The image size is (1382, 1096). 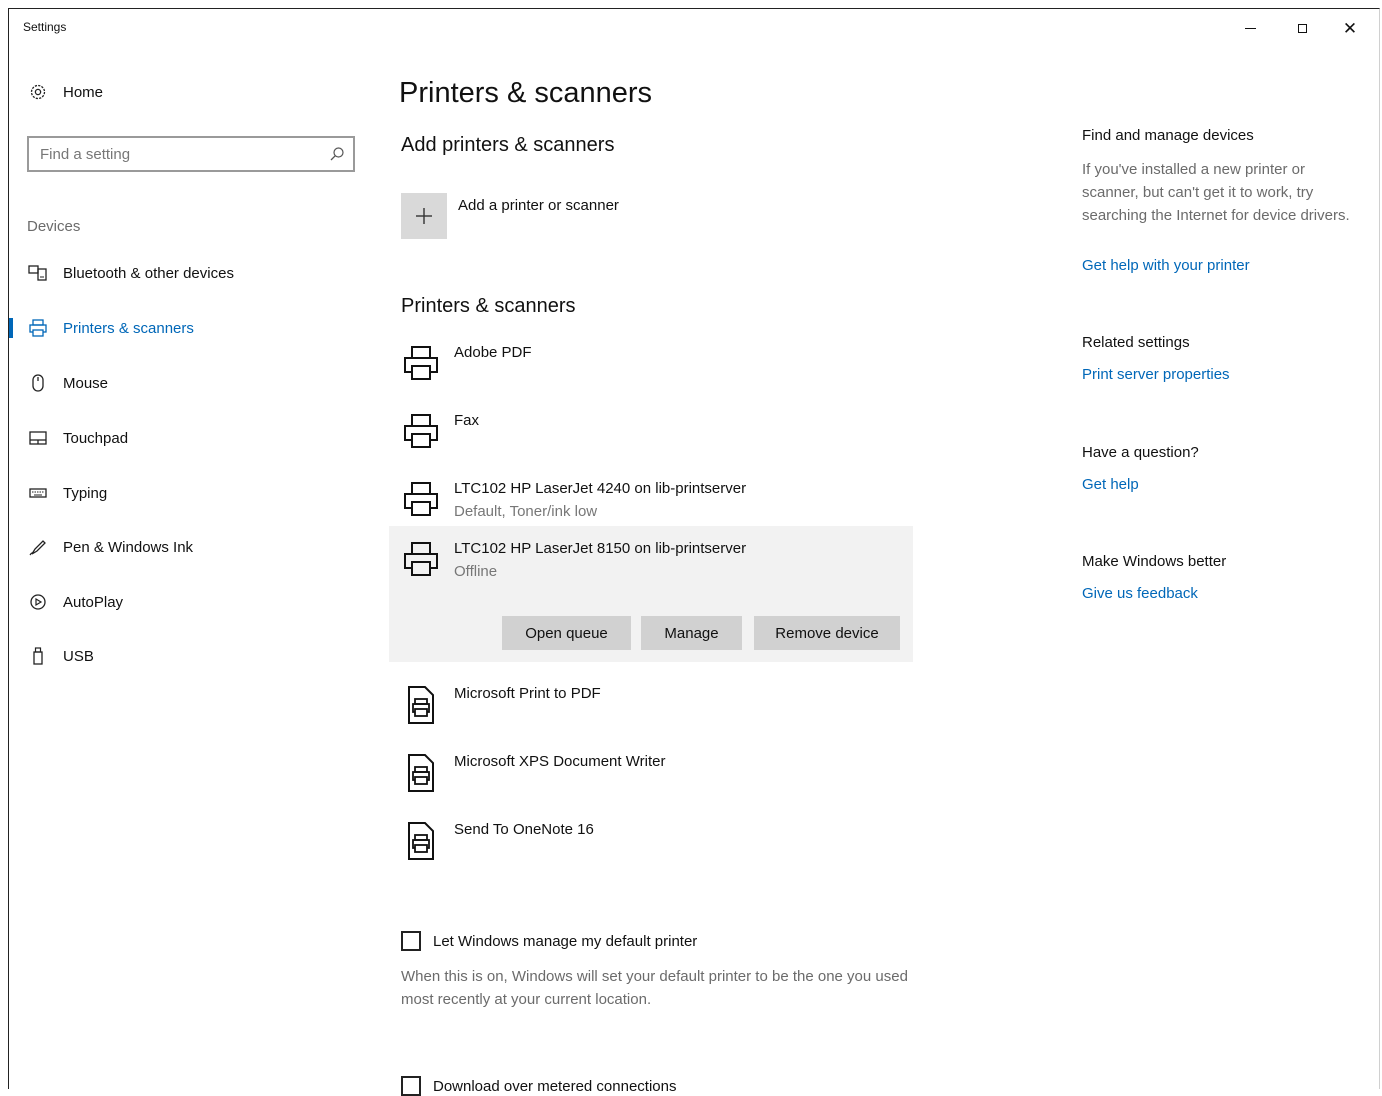 What do you see at coordinates (651, 844) in the screenshot?
I see `printer-item: Send To OneNote 16` at bounding box center [651, 844].